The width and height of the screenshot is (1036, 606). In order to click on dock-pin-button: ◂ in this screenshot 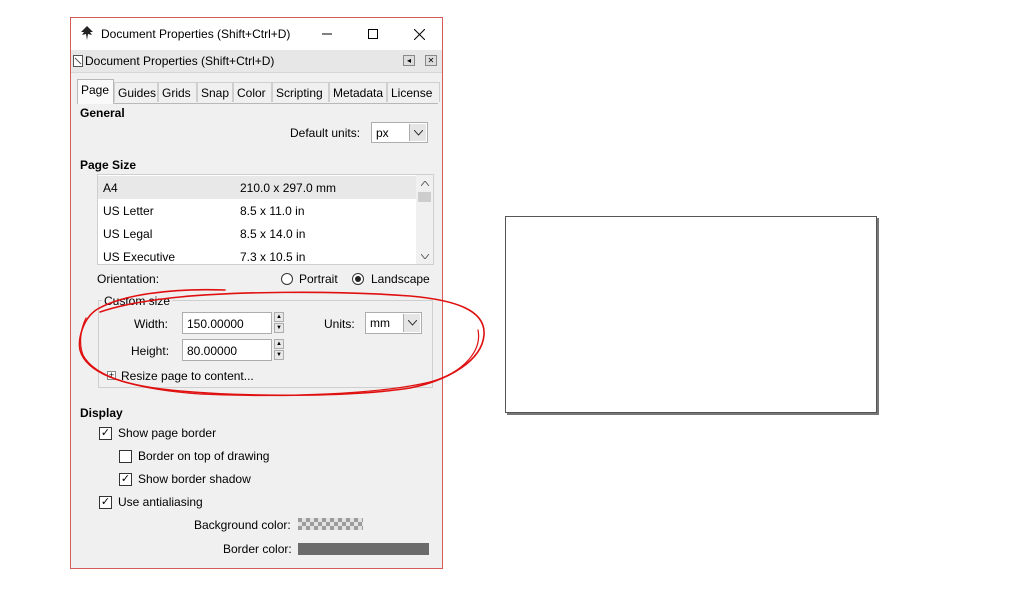, I will do `click(409, 60)`.